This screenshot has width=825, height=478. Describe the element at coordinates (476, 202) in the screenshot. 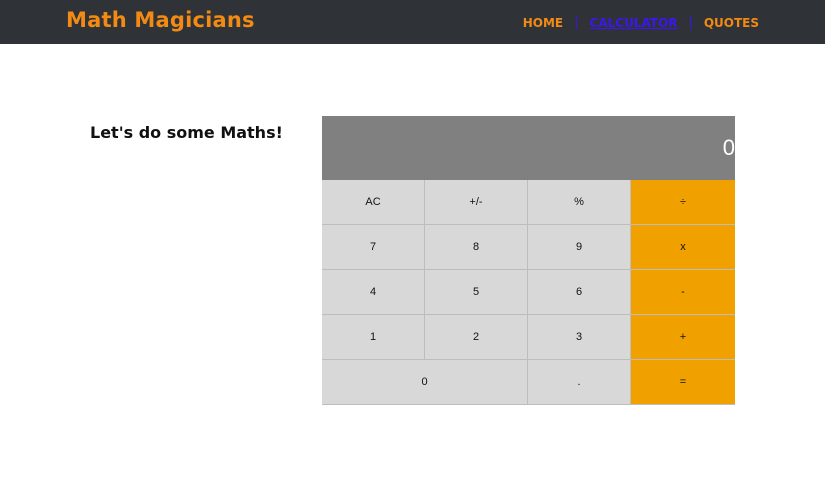

I see `toggle-sign-button: +/-` at that location.